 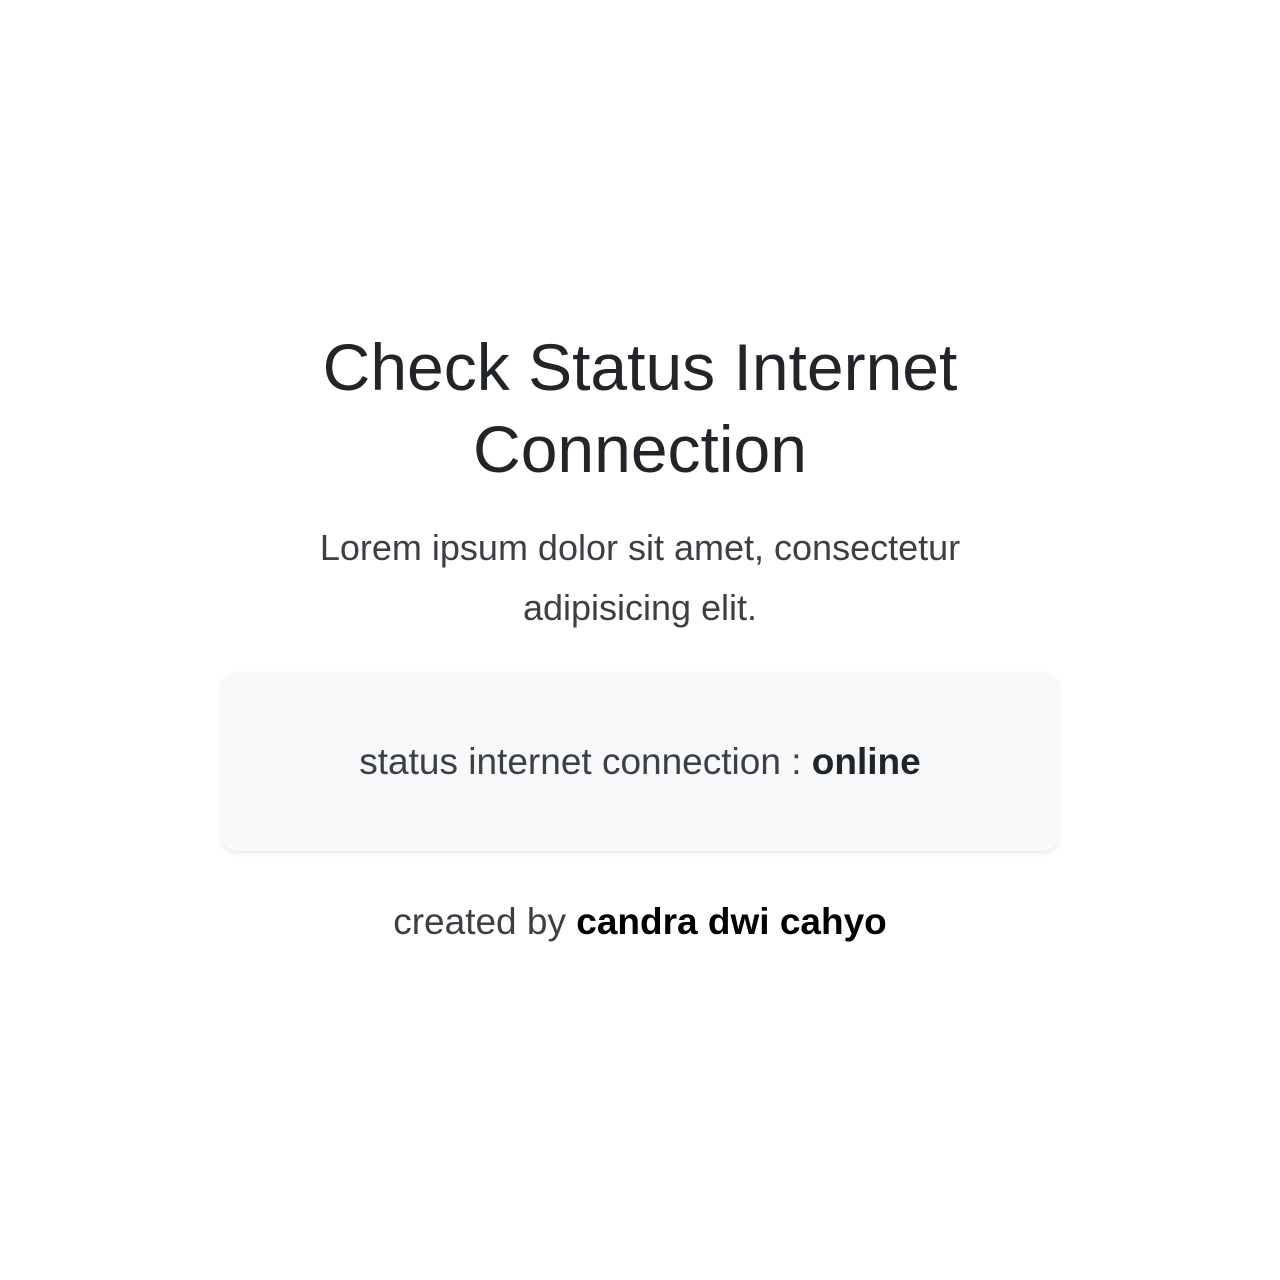 I want to click on footer-prefix: created by, so click(x=485, y=921).